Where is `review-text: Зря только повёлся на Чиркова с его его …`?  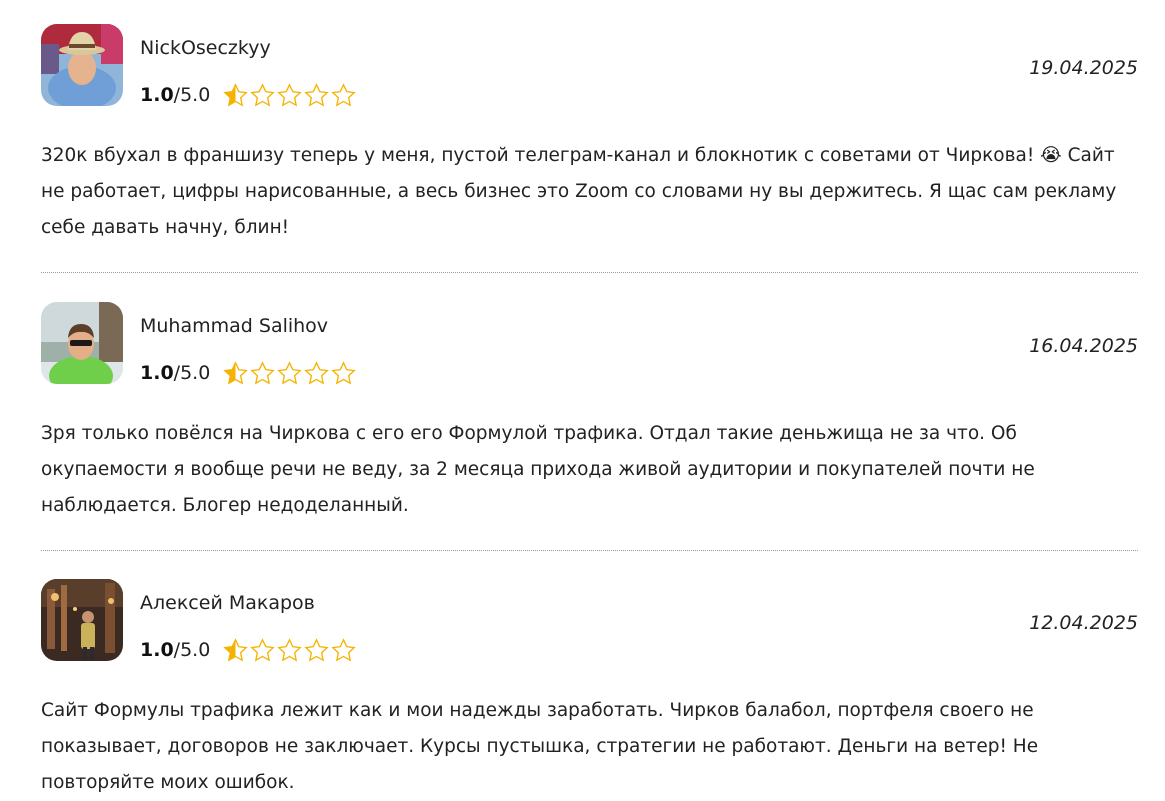
review-text: Зря только повёлся на Чиркова с его его … is located at coordinates (538, 469).